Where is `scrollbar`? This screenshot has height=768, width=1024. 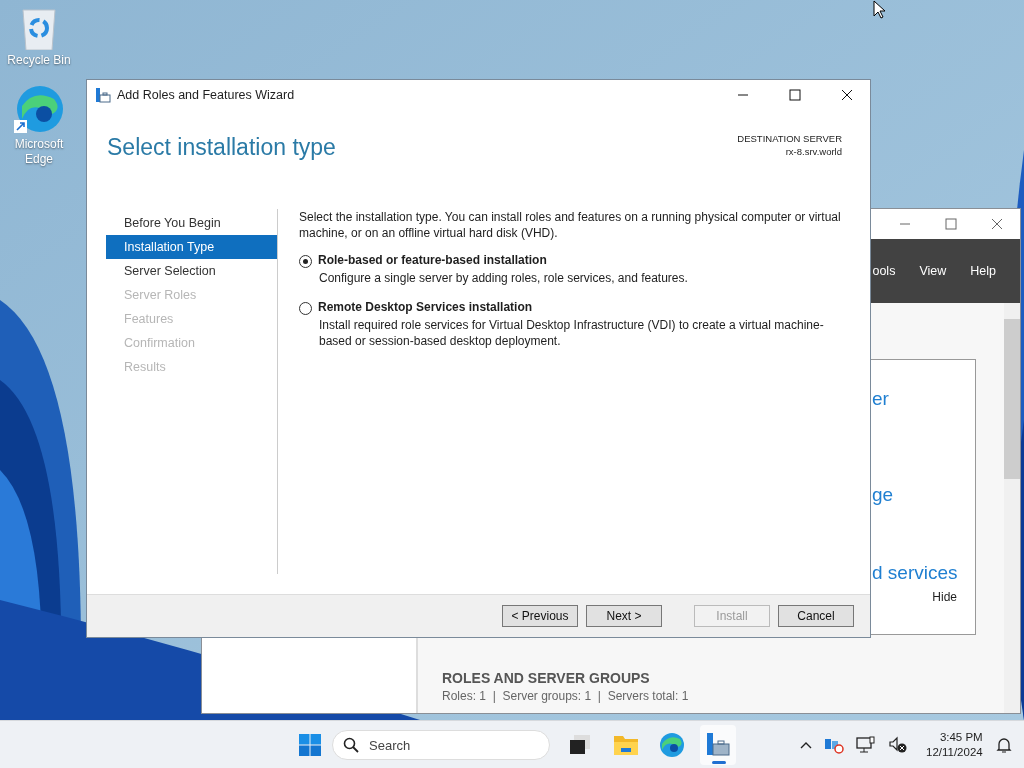 scrollbar is located at coordinates (1012, 508).